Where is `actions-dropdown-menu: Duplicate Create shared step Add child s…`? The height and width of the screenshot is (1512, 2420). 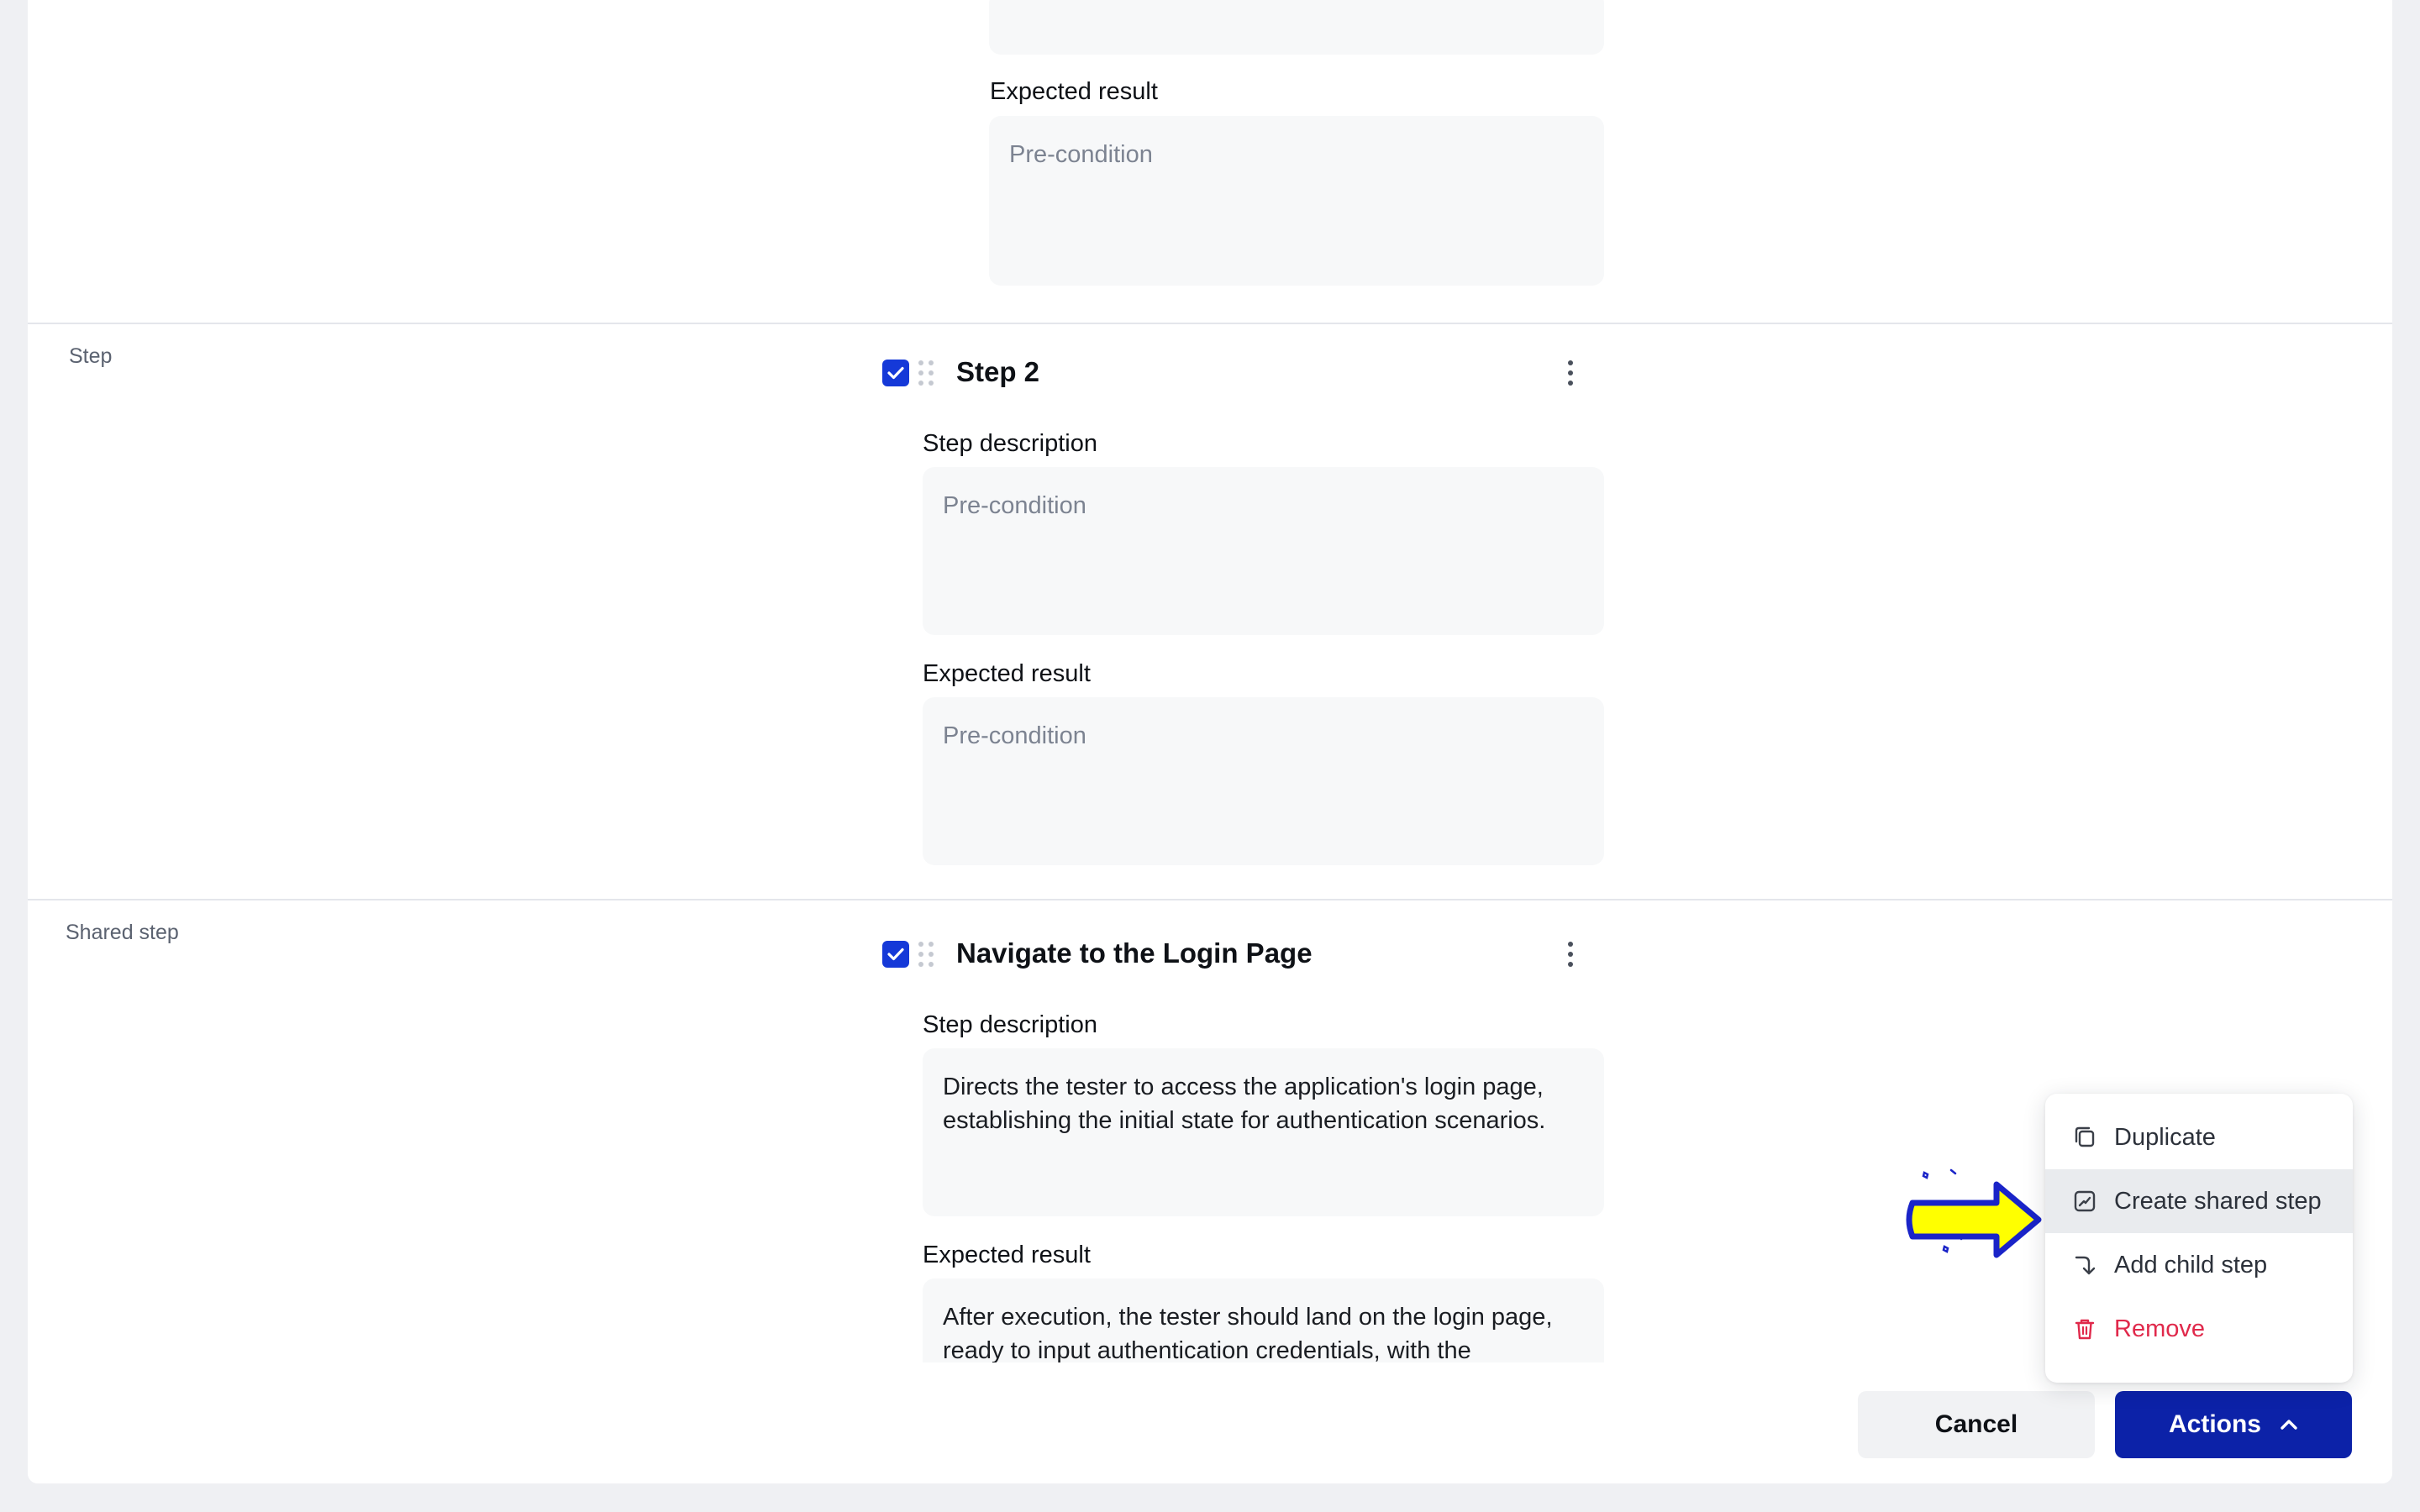 actions-dropdown-menu: Duplicate Create shared step Add child s… is located at coordinates (2199, 1238).